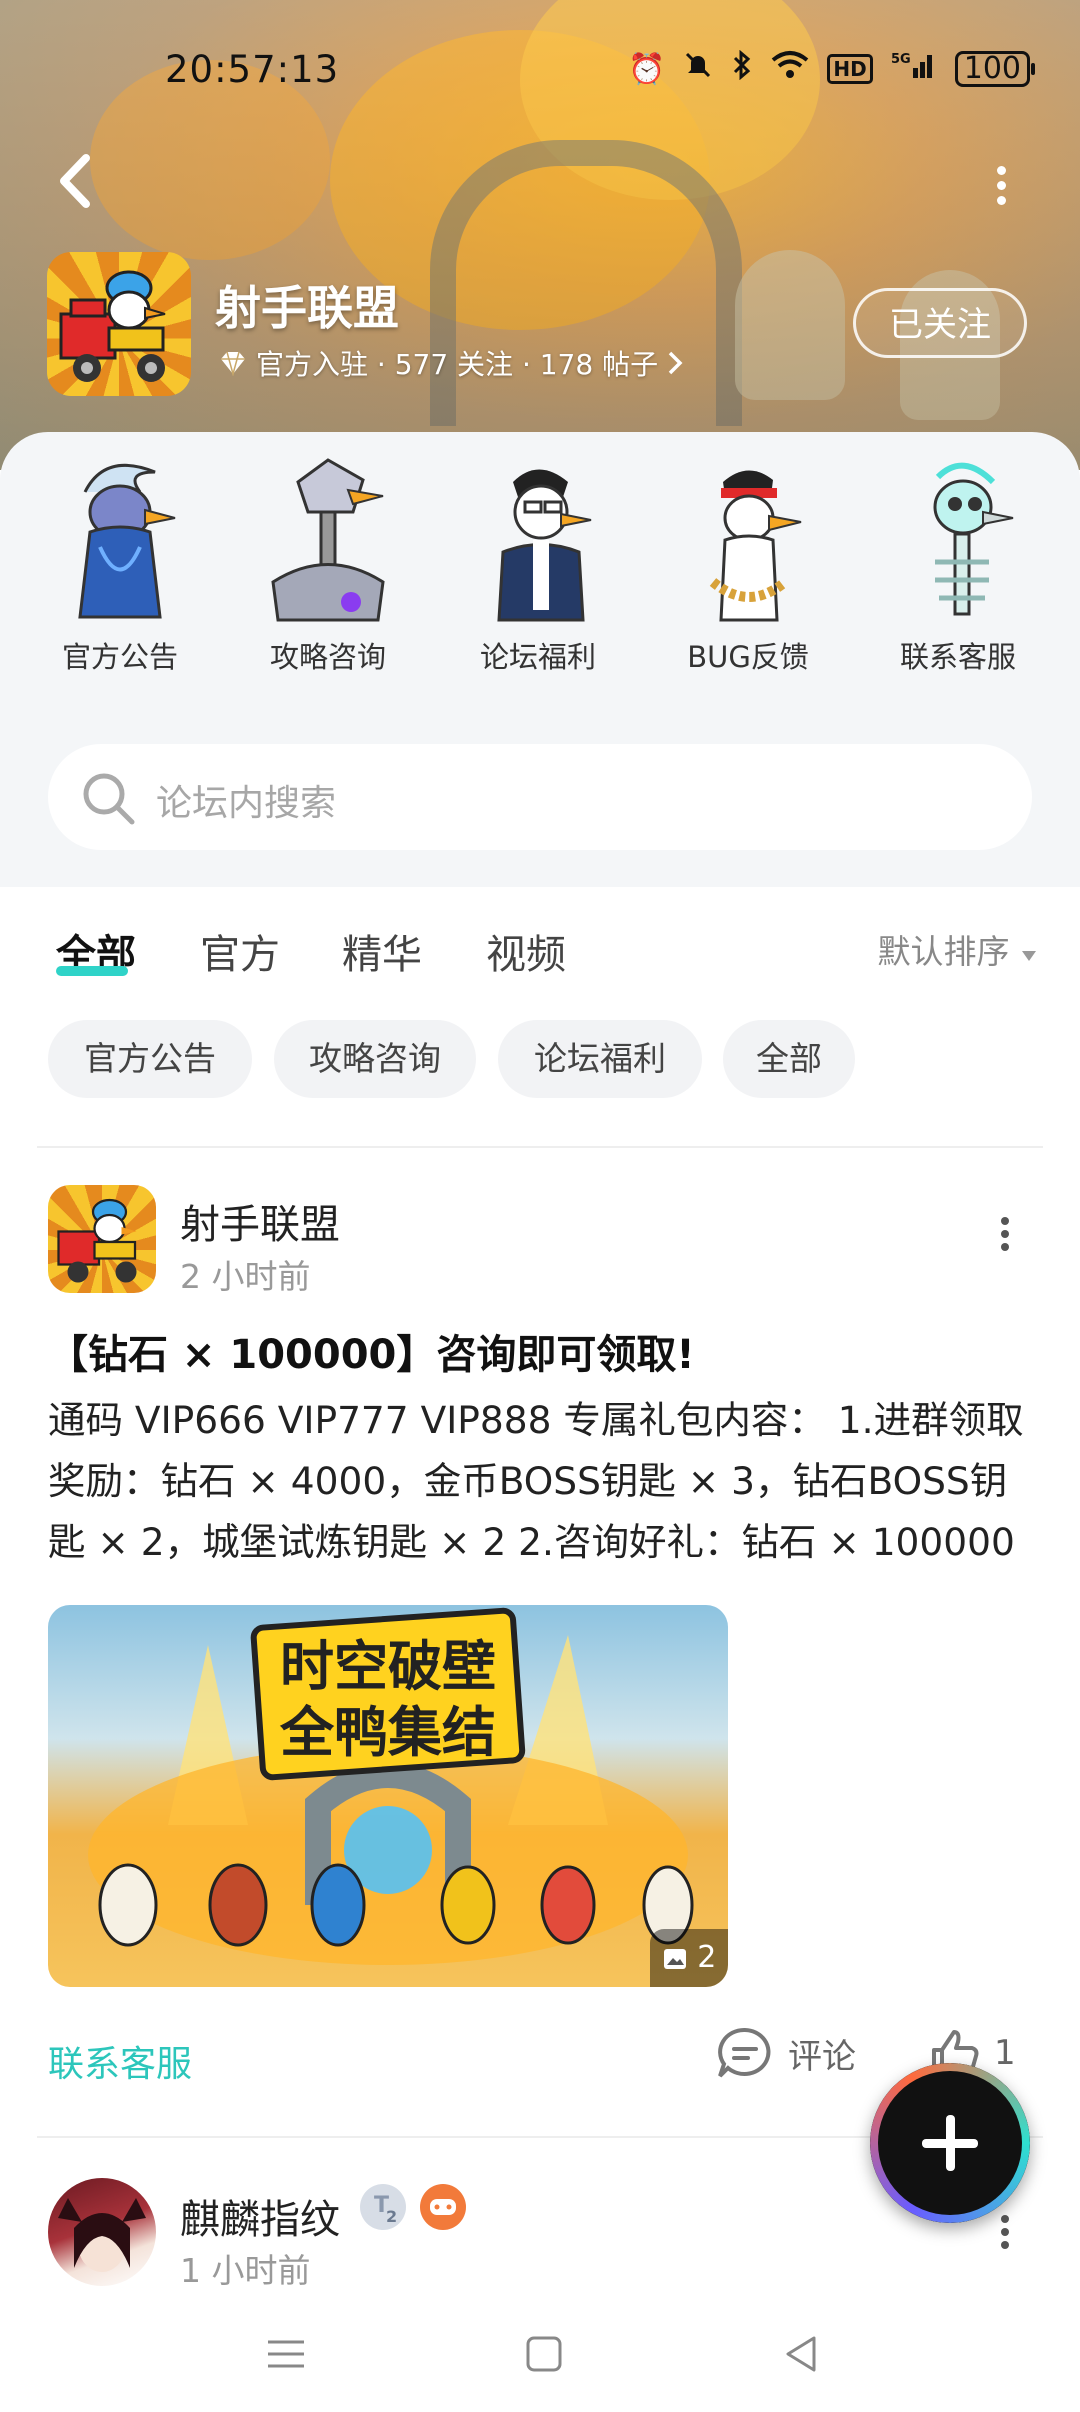 This screenshot has height=2412, width=1080. Describe the element at coordinates (119, 657) in the screenshot. I see `category-label: 官方公告` at that location.